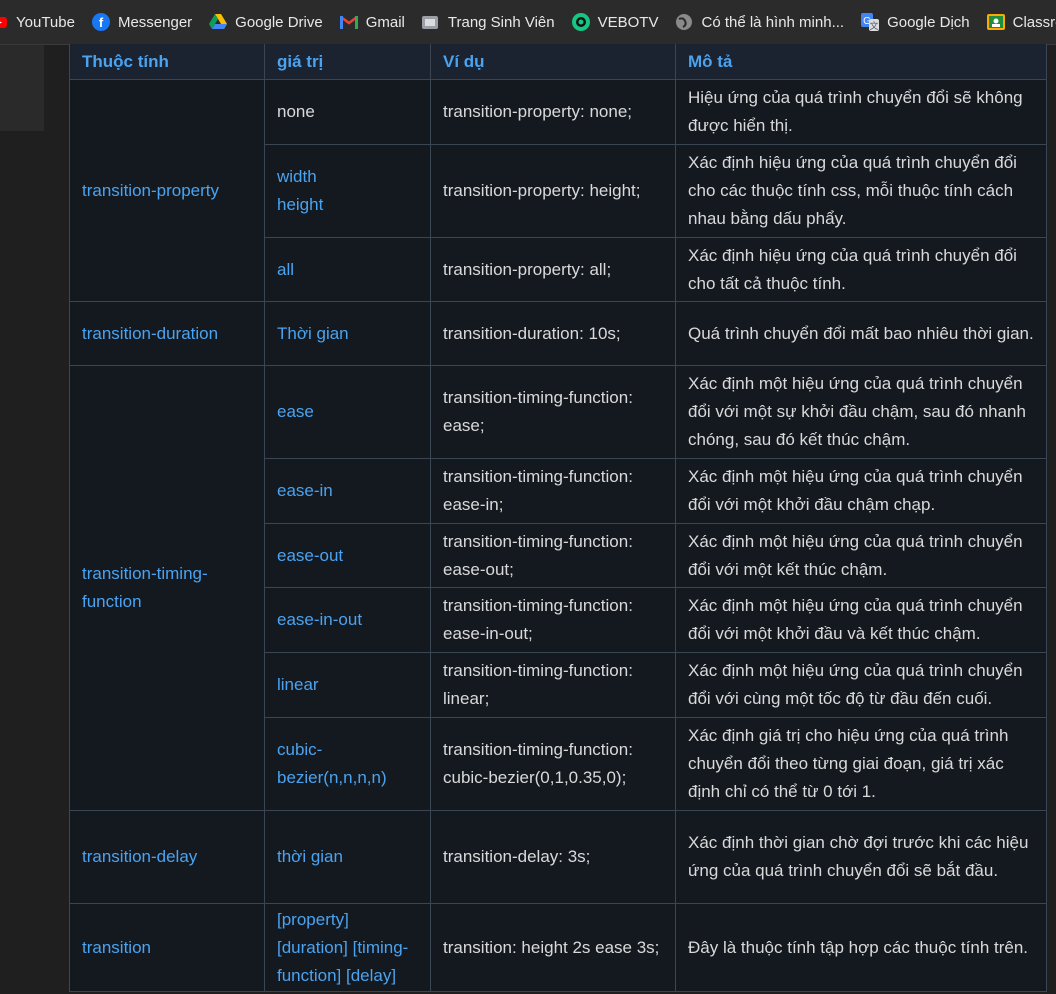  Describe the element at coordinates (385, 22) in the screenshot. I see `bookmark-label: Gmail` at that location.